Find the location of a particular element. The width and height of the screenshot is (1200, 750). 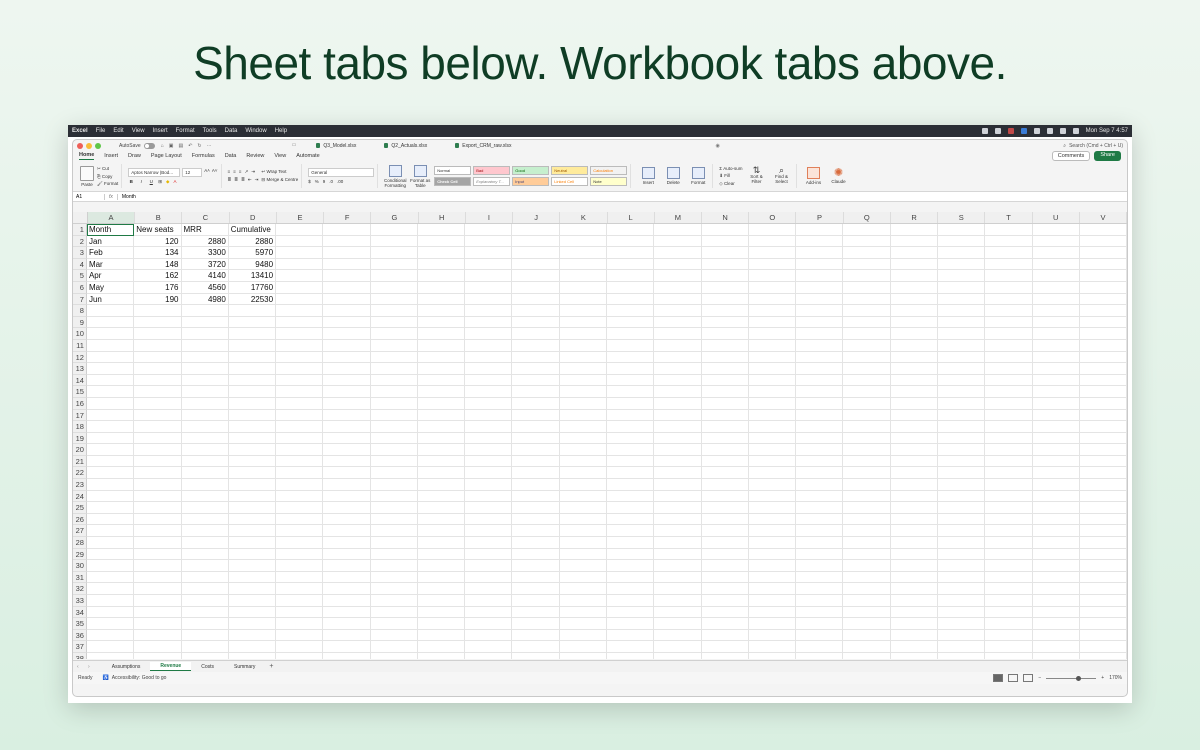

status-icon is located at coordinates (997, 131).